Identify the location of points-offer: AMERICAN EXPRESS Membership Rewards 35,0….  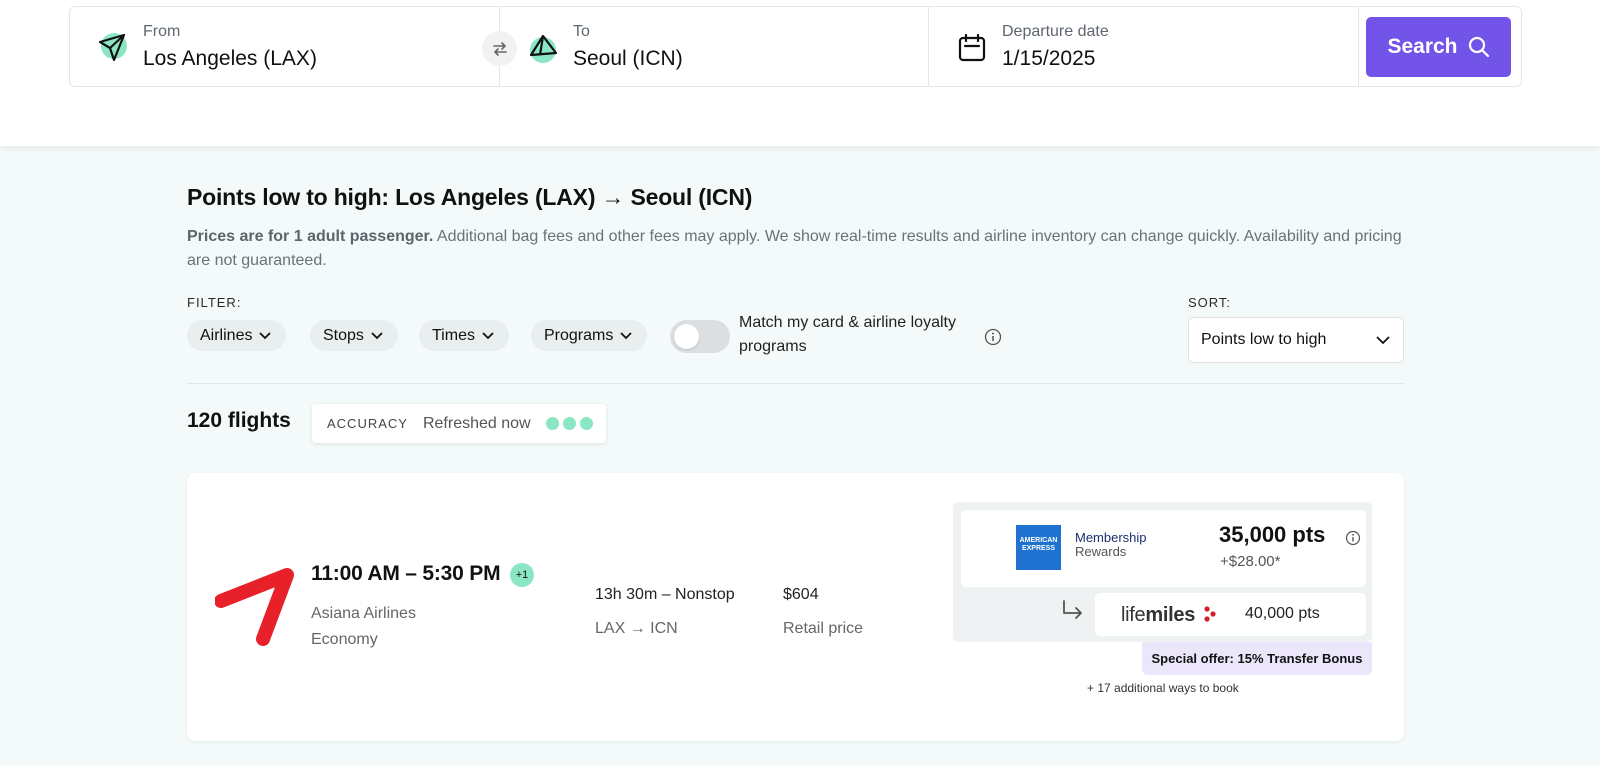
(1162, 572).